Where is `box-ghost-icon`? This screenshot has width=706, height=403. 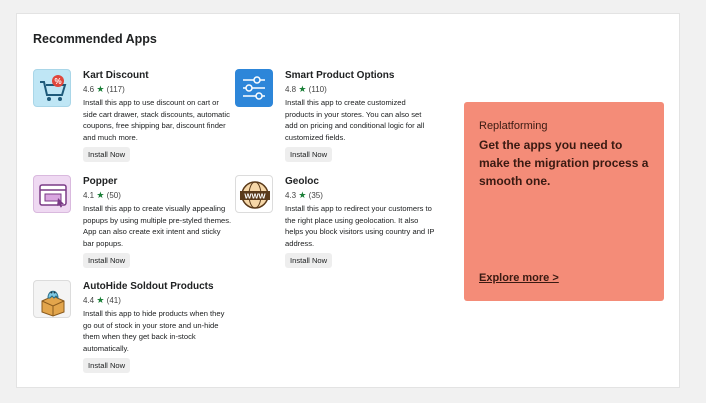
box-ghost-icon is located at coordinates (52, 299).